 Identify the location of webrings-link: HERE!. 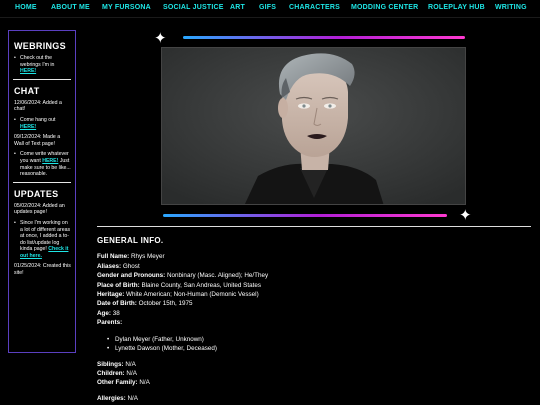
(28, 71).